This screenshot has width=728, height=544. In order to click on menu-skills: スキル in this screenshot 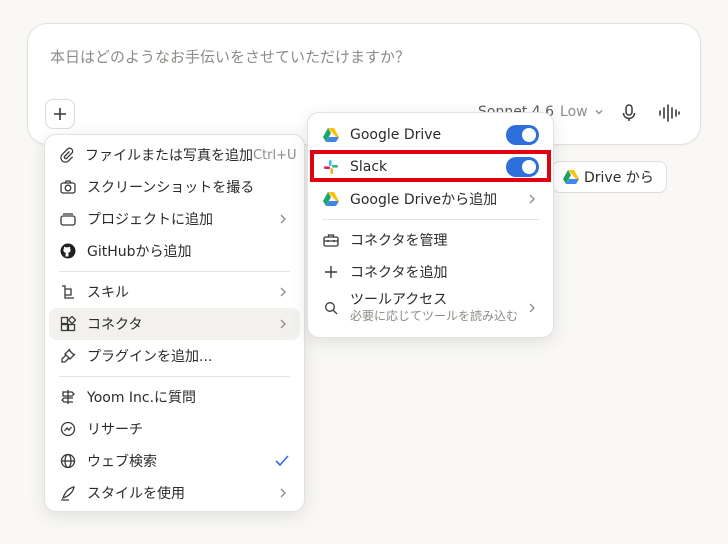, I will do `click(174, 292)`.